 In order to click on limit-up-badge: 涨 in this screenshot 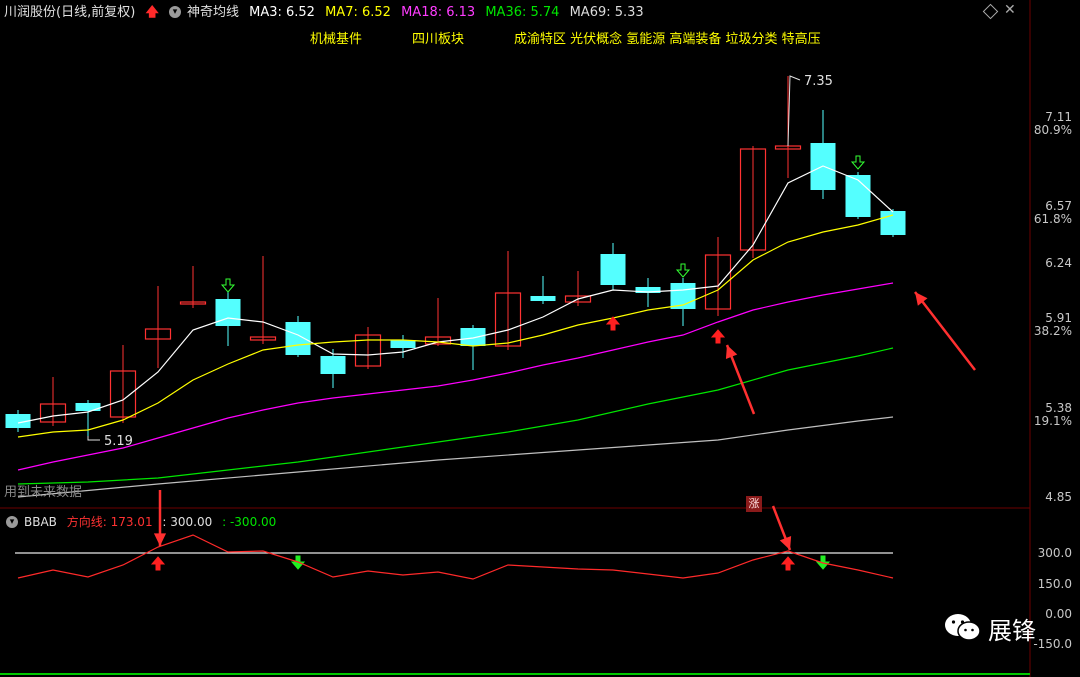, I will do `click(754, 504)`.